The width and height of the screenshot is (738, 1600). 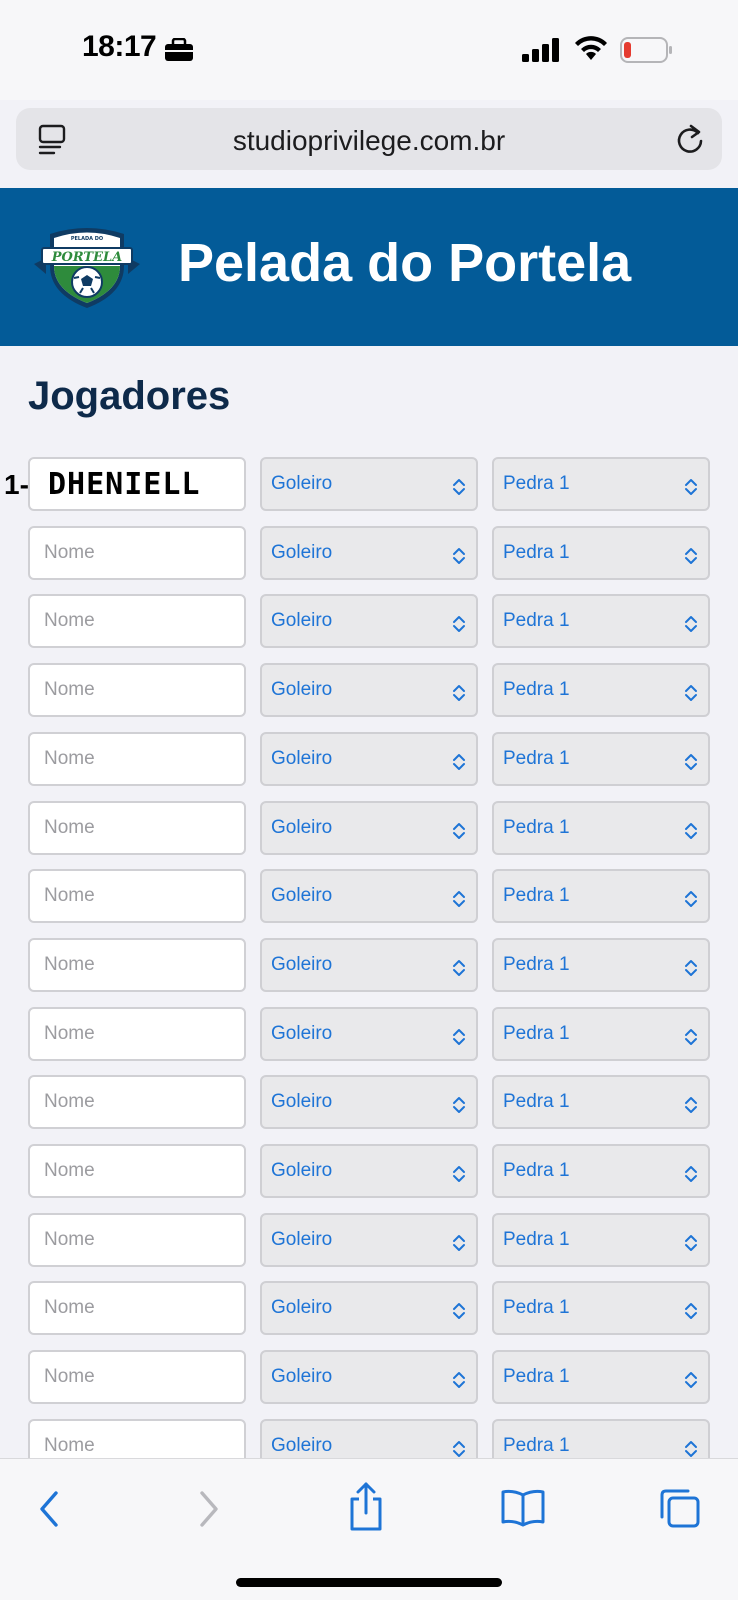 I want to click on battery-low-icon, so click(x=647, y=52).